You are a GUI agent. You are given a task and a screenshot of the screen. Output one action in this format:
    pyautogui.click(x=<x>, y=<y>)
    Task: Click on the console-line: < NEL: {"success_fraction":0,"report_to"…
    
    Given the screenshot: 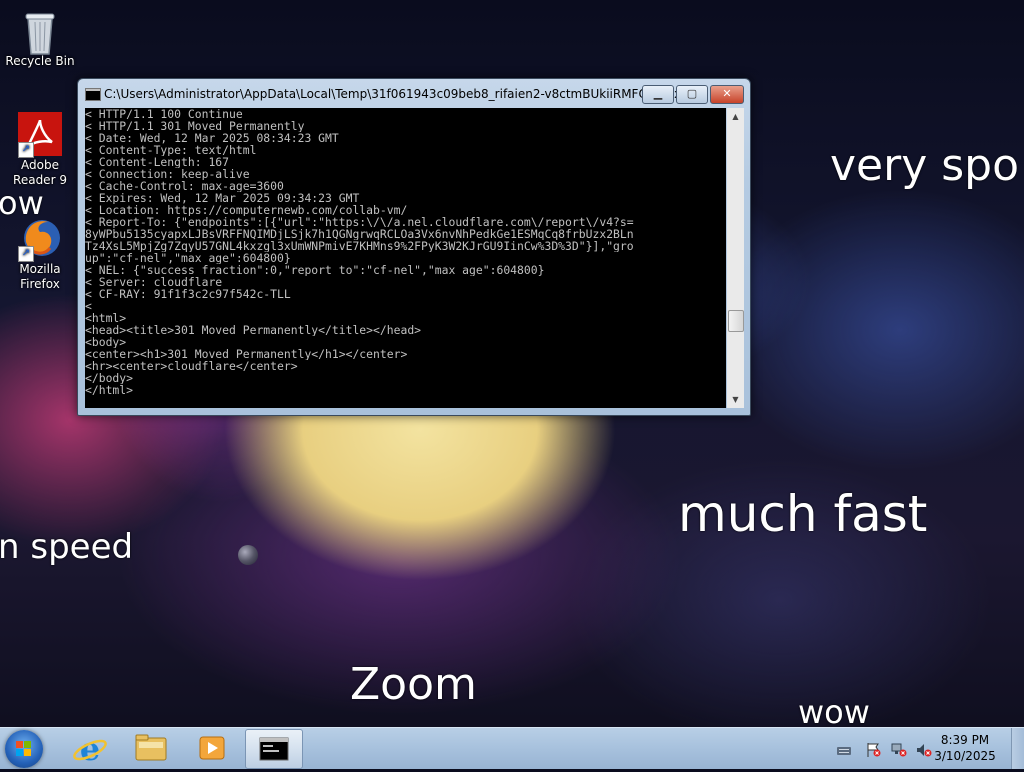 What is the action you would take?
    pyautogui.click(x=315, y=270)
    